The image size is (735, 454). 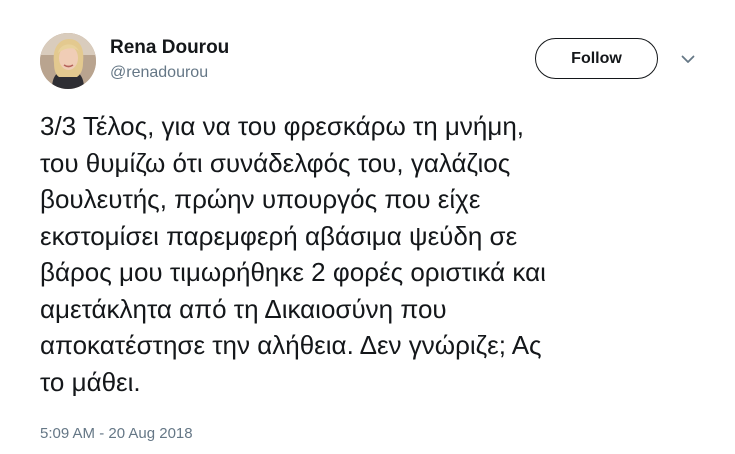 What do you see at coordinates (275, 162) in the screenshot?
I see `tweet-text-line: του θυμίζω ότι συνάδελφός του, γαλάζιος` at bounding box center [275, 162].